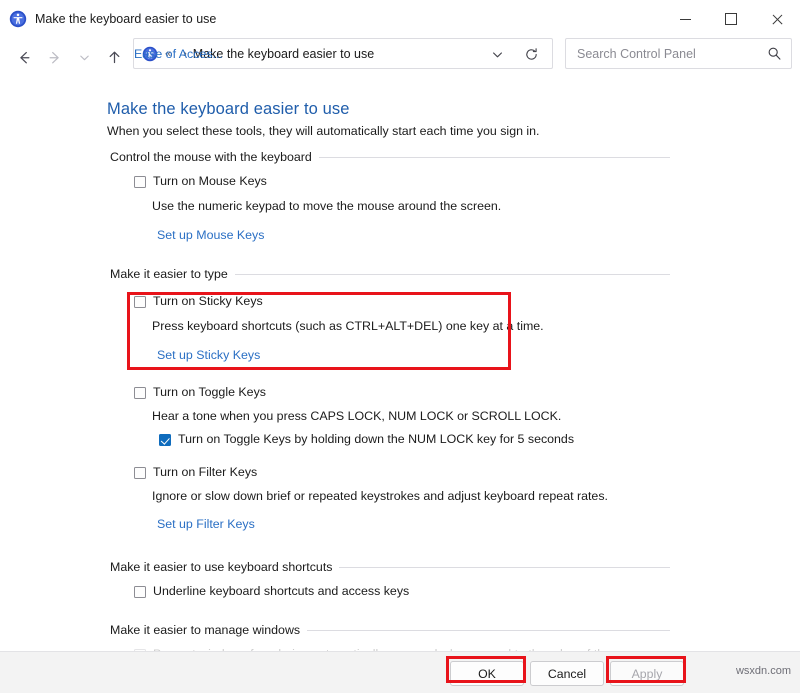  I want to click on checkbox-turn-on-sticky-keys, so click(140, 302).